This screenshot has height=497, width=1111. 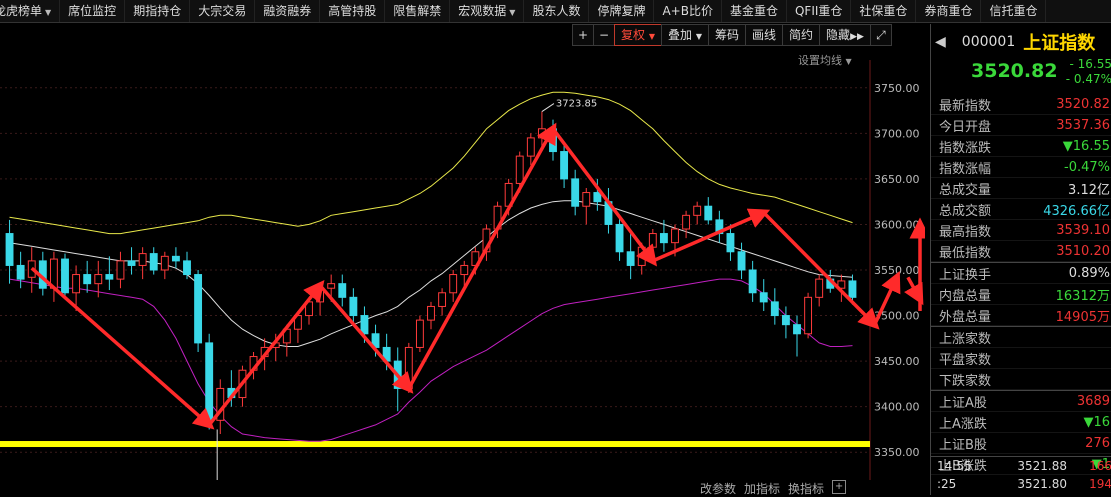 I want to click on top-menu-label: 融资融券, so click(x=287, y=11).